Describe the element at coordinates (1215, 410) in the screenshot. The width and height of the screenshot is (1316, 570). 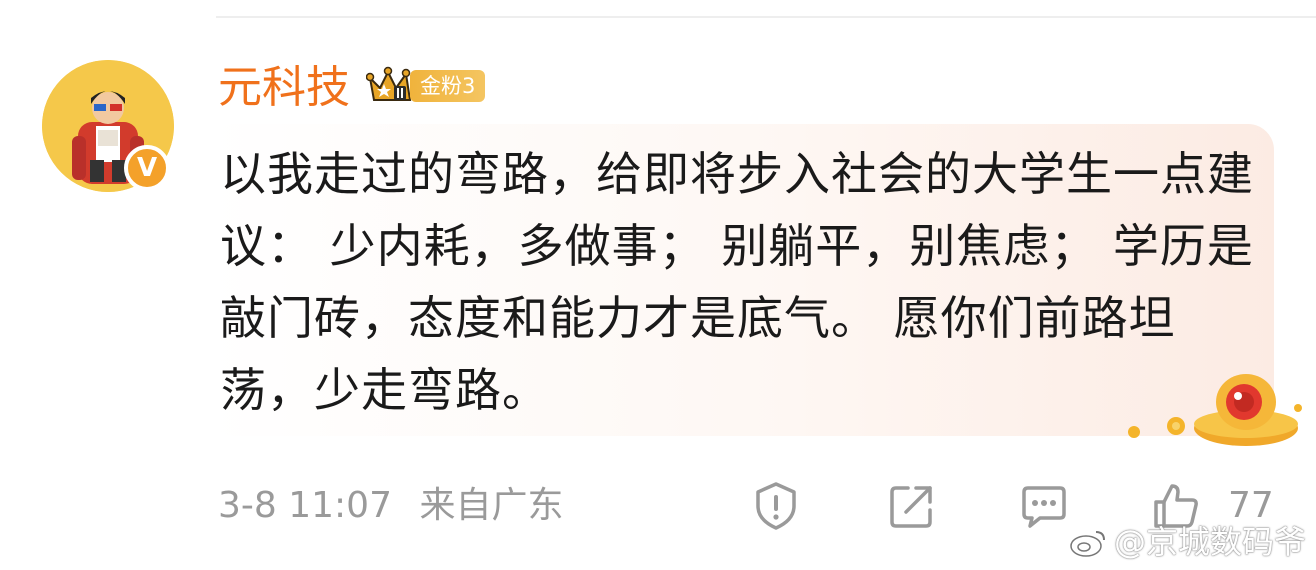
I see `ufo-sticker-icon` at that location.